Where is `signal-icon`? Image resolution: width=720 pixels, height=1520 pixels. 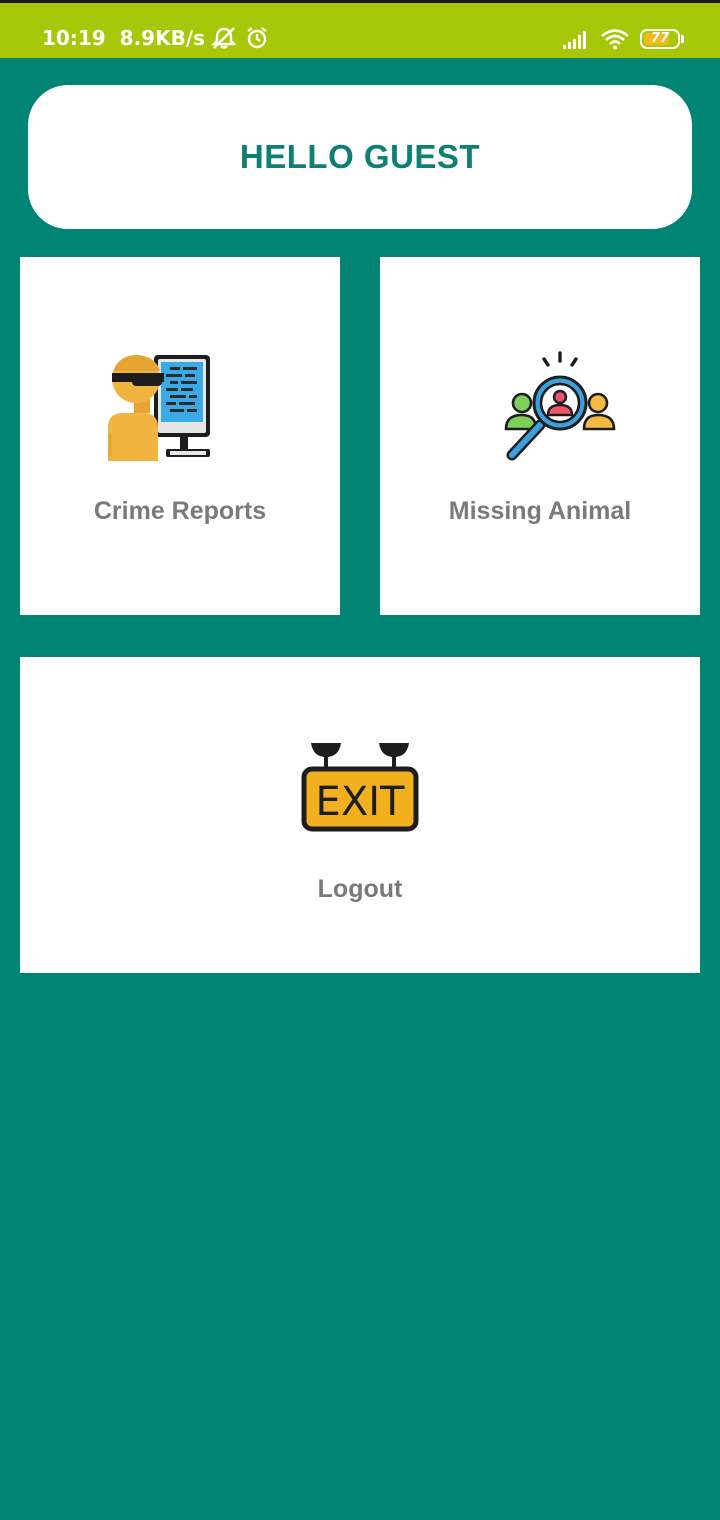
signal-icon is located at coordinates (576, 39).